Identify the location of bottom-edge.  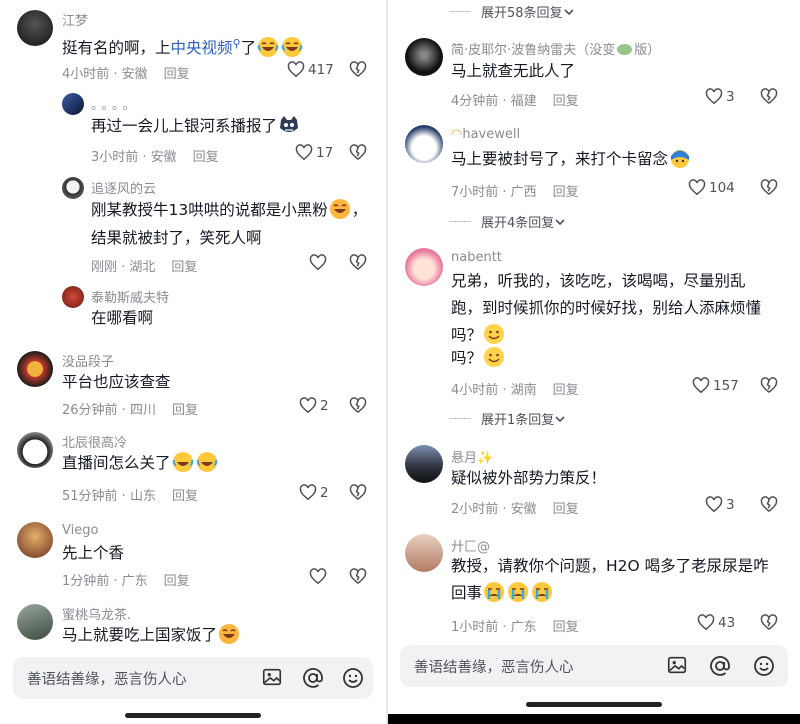
(594, 719).